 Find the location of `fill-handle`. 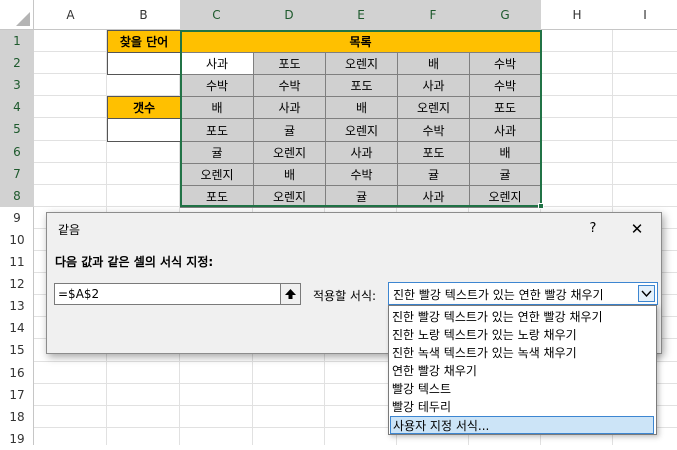

fill-handle is located at coordinates (541, 206).